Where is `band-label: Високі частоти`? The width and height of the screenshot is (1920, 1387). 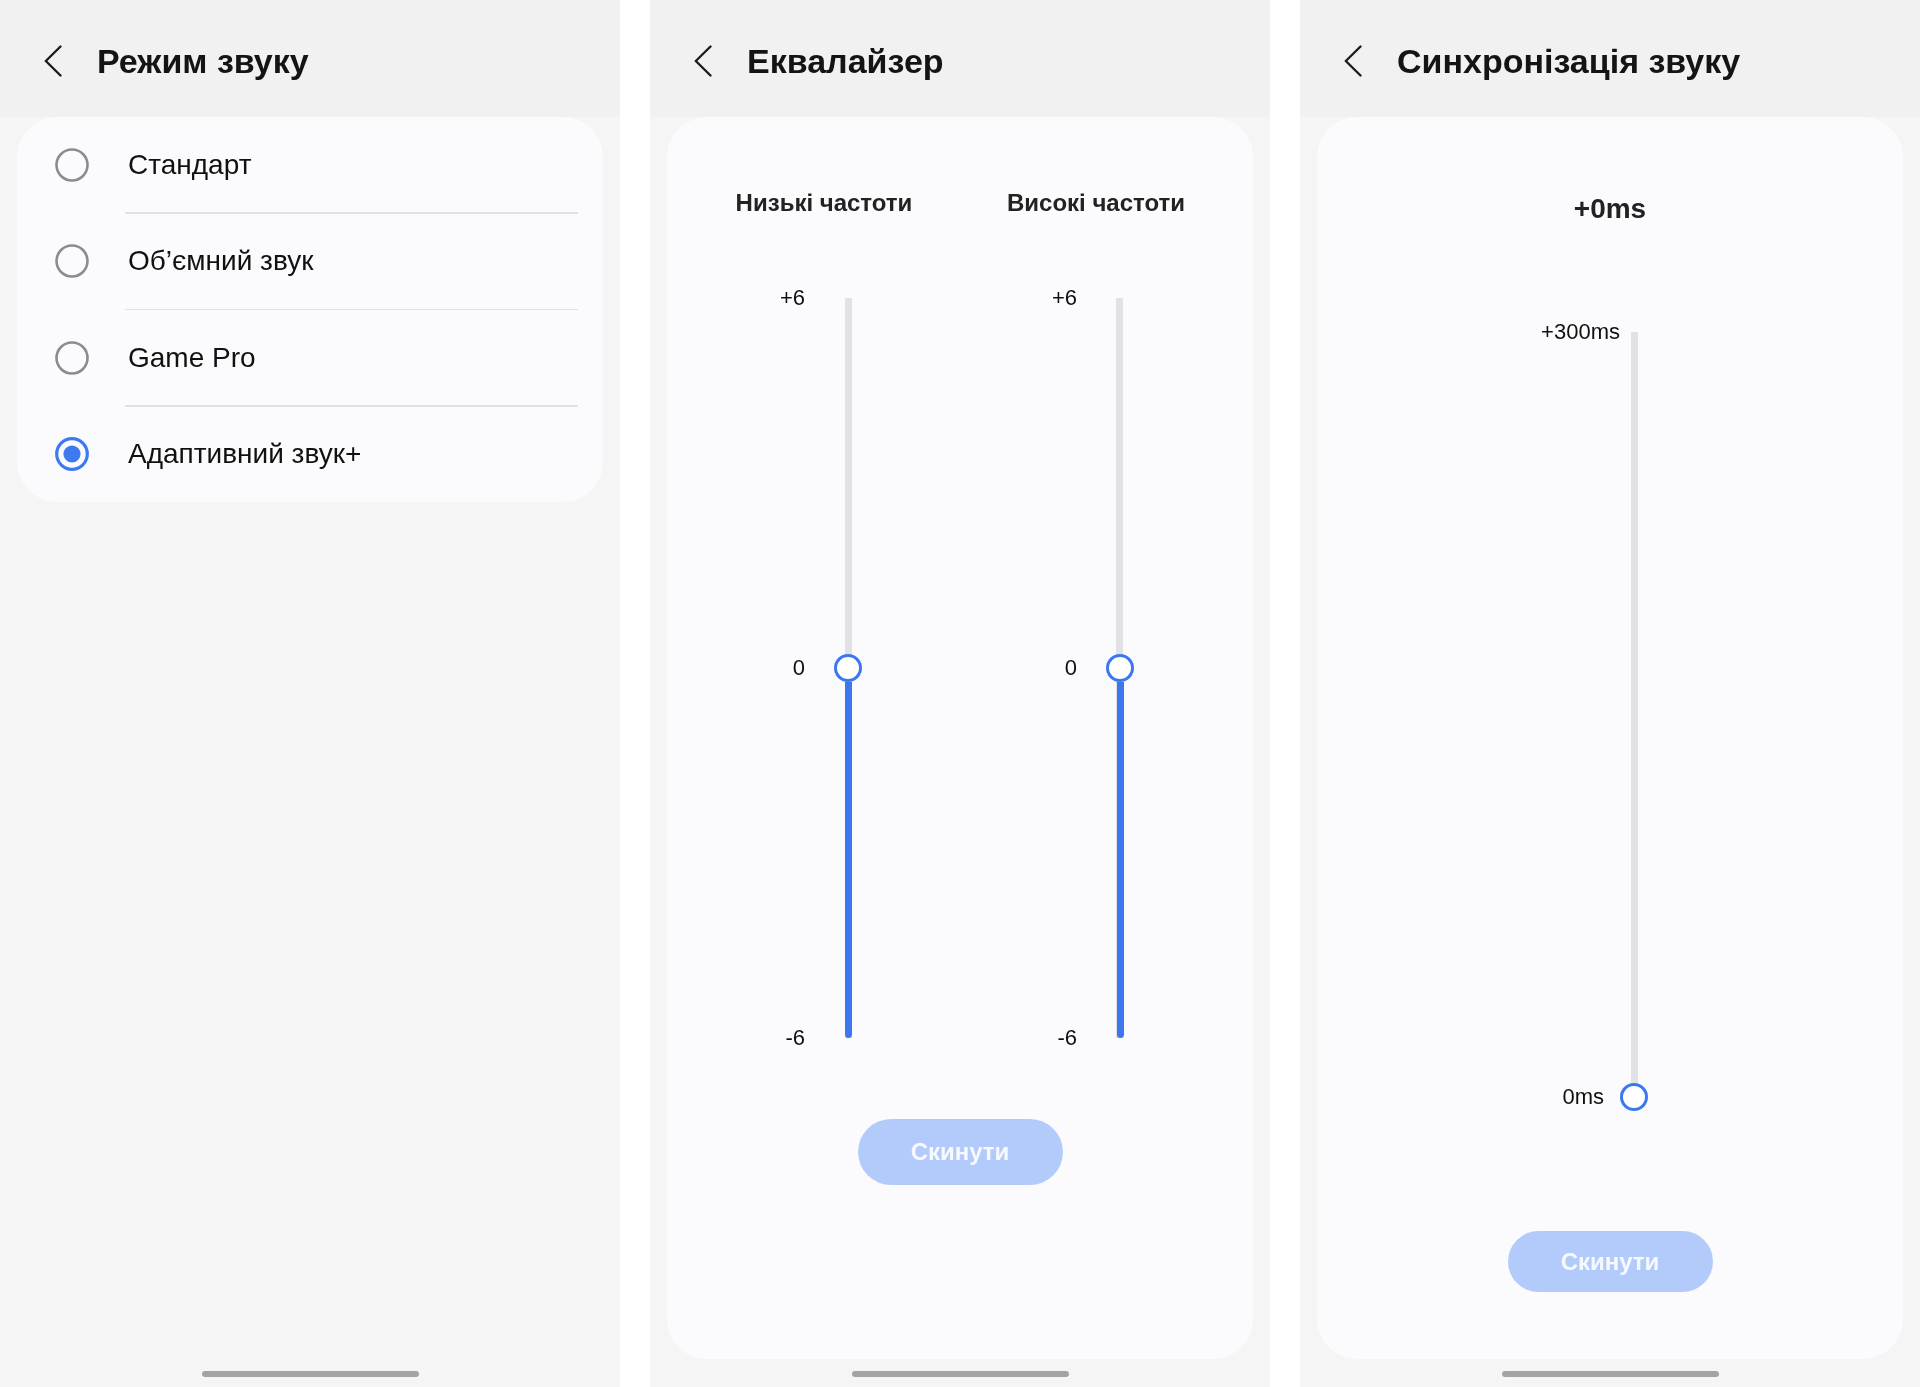
band-label: Високі частоти is located at coordinates (1096, 203).